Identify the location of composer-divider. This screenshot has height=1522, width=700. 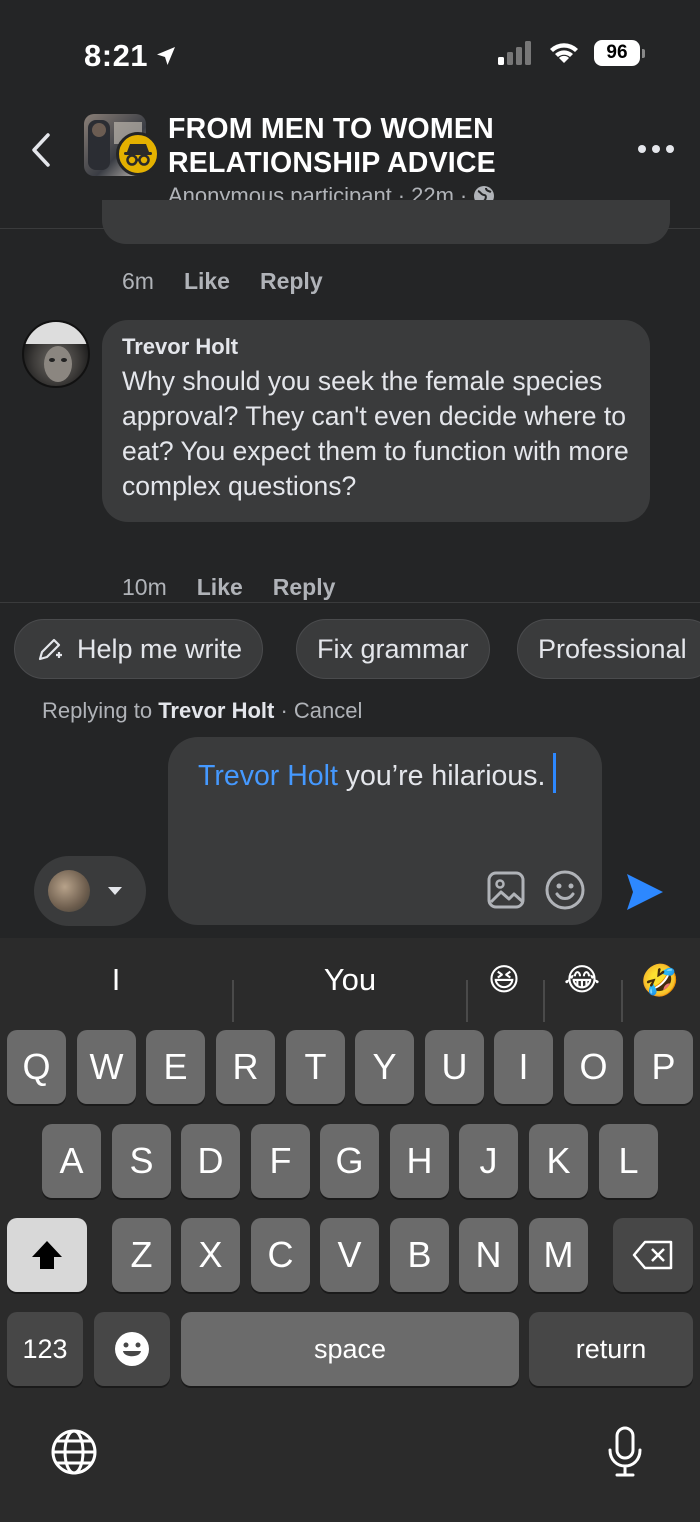
(350, 602).